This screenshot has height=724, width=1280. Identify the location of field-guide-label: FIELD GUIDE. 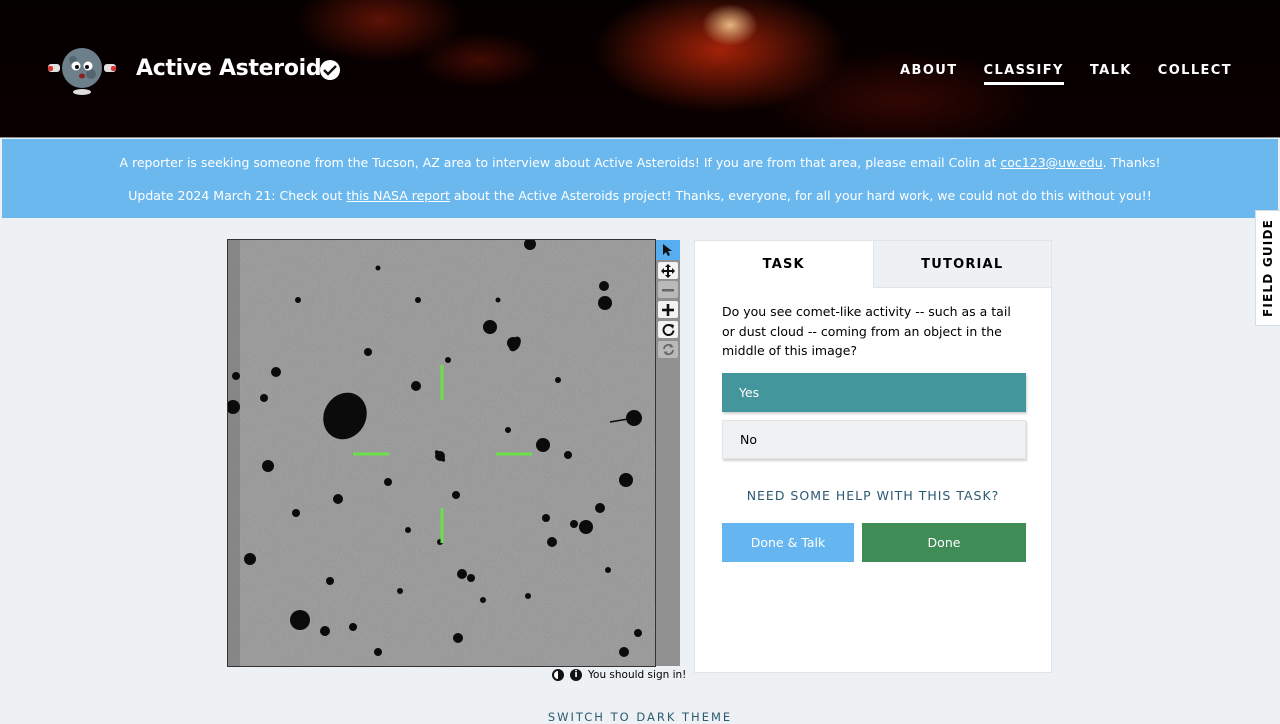
(1268, 268).